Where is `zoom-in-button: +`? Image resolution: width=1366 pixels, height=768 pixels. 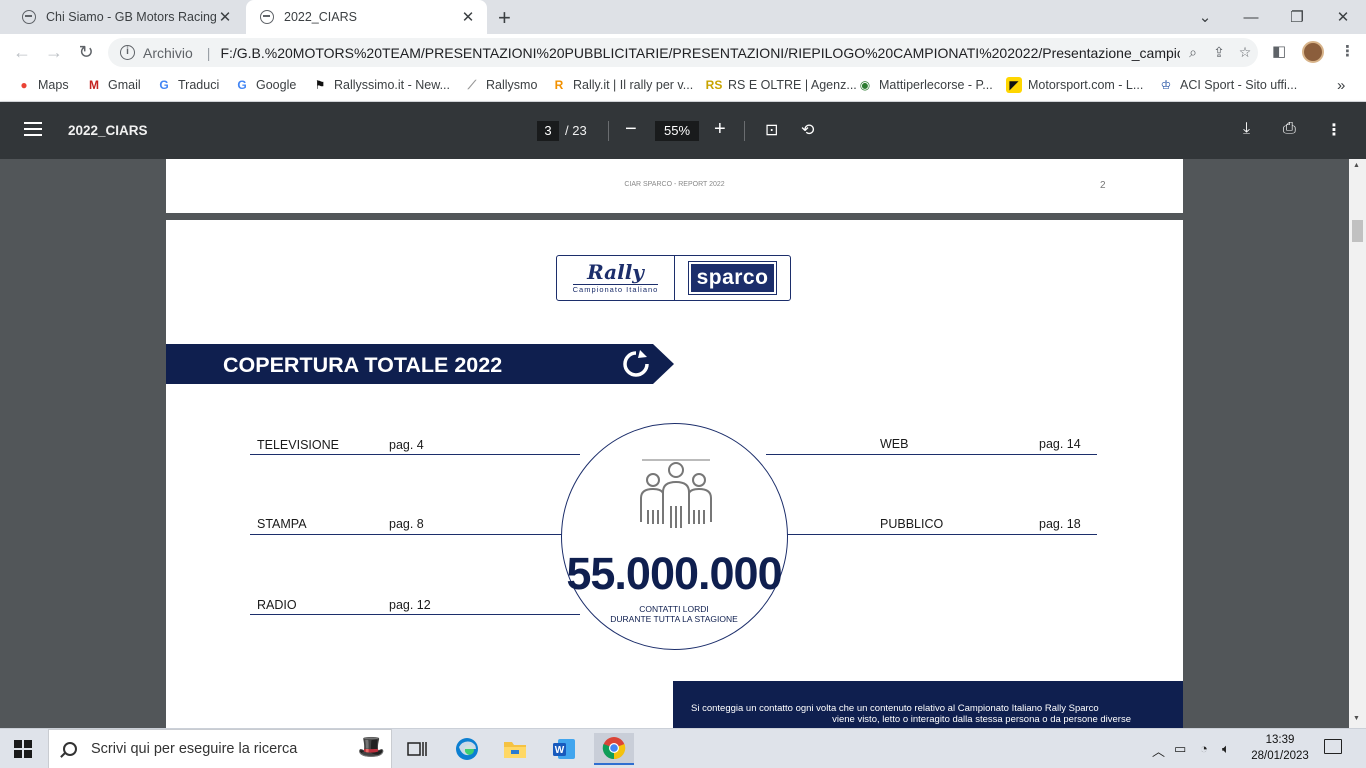 zoom-in-button: + is located at coordinates (720, 129).